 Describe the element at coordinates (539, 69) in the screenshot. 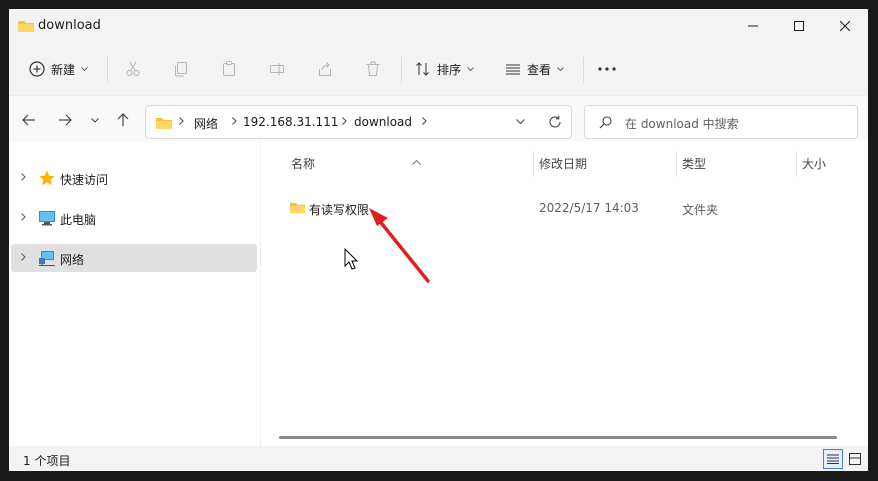

I see `view-label: 查看` at that location.